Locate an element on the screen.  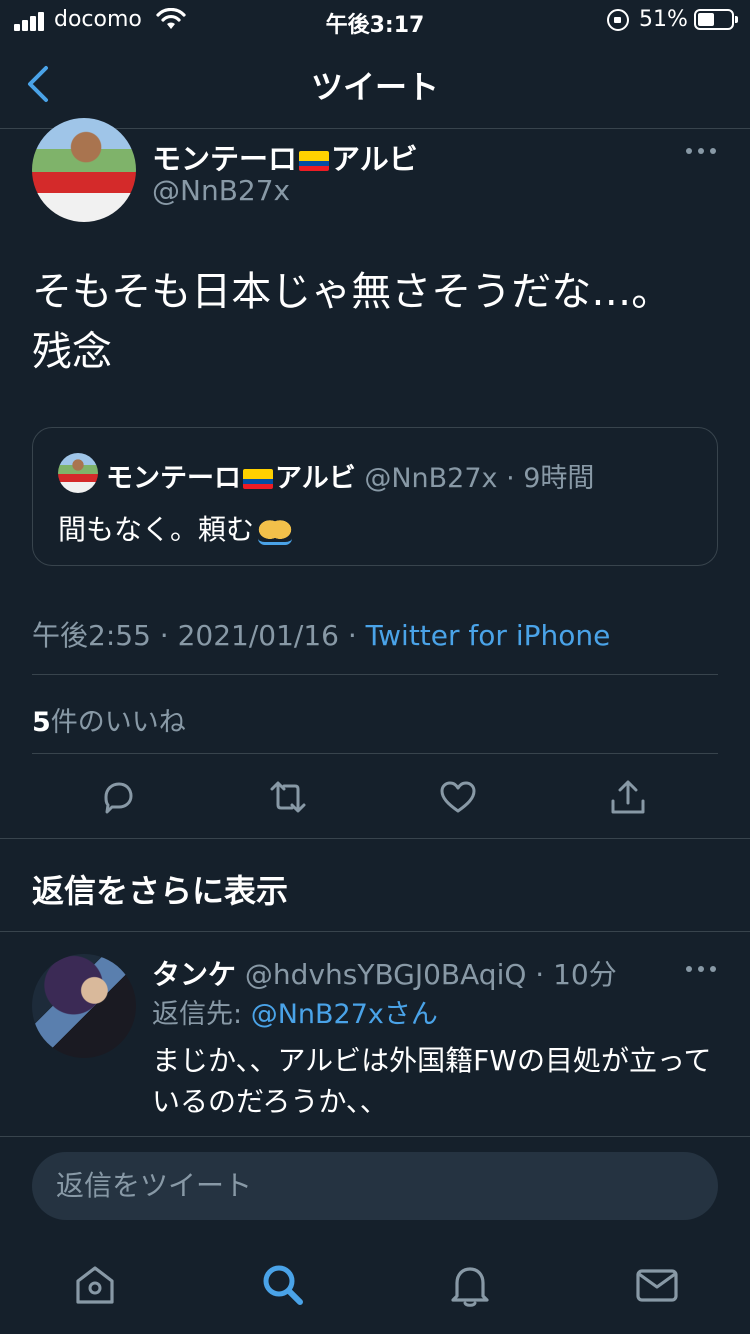
replying-to: 返信先: @NnB27xさん is located at coordinates (295, 1011).